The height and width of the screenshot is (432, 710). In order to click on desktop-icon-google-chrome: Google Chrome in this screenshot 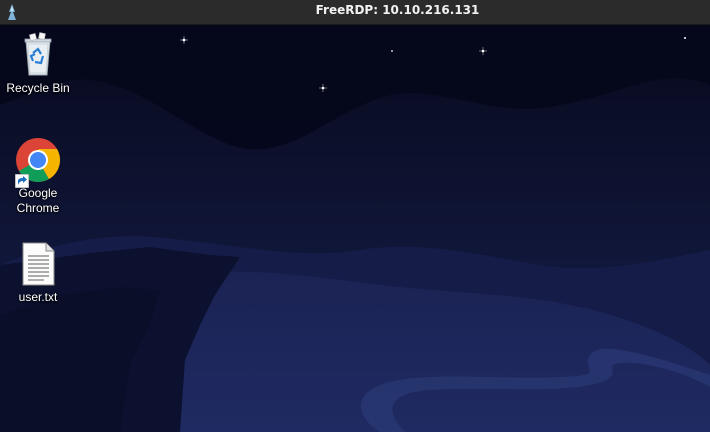, I will do `click(38, 176)`.